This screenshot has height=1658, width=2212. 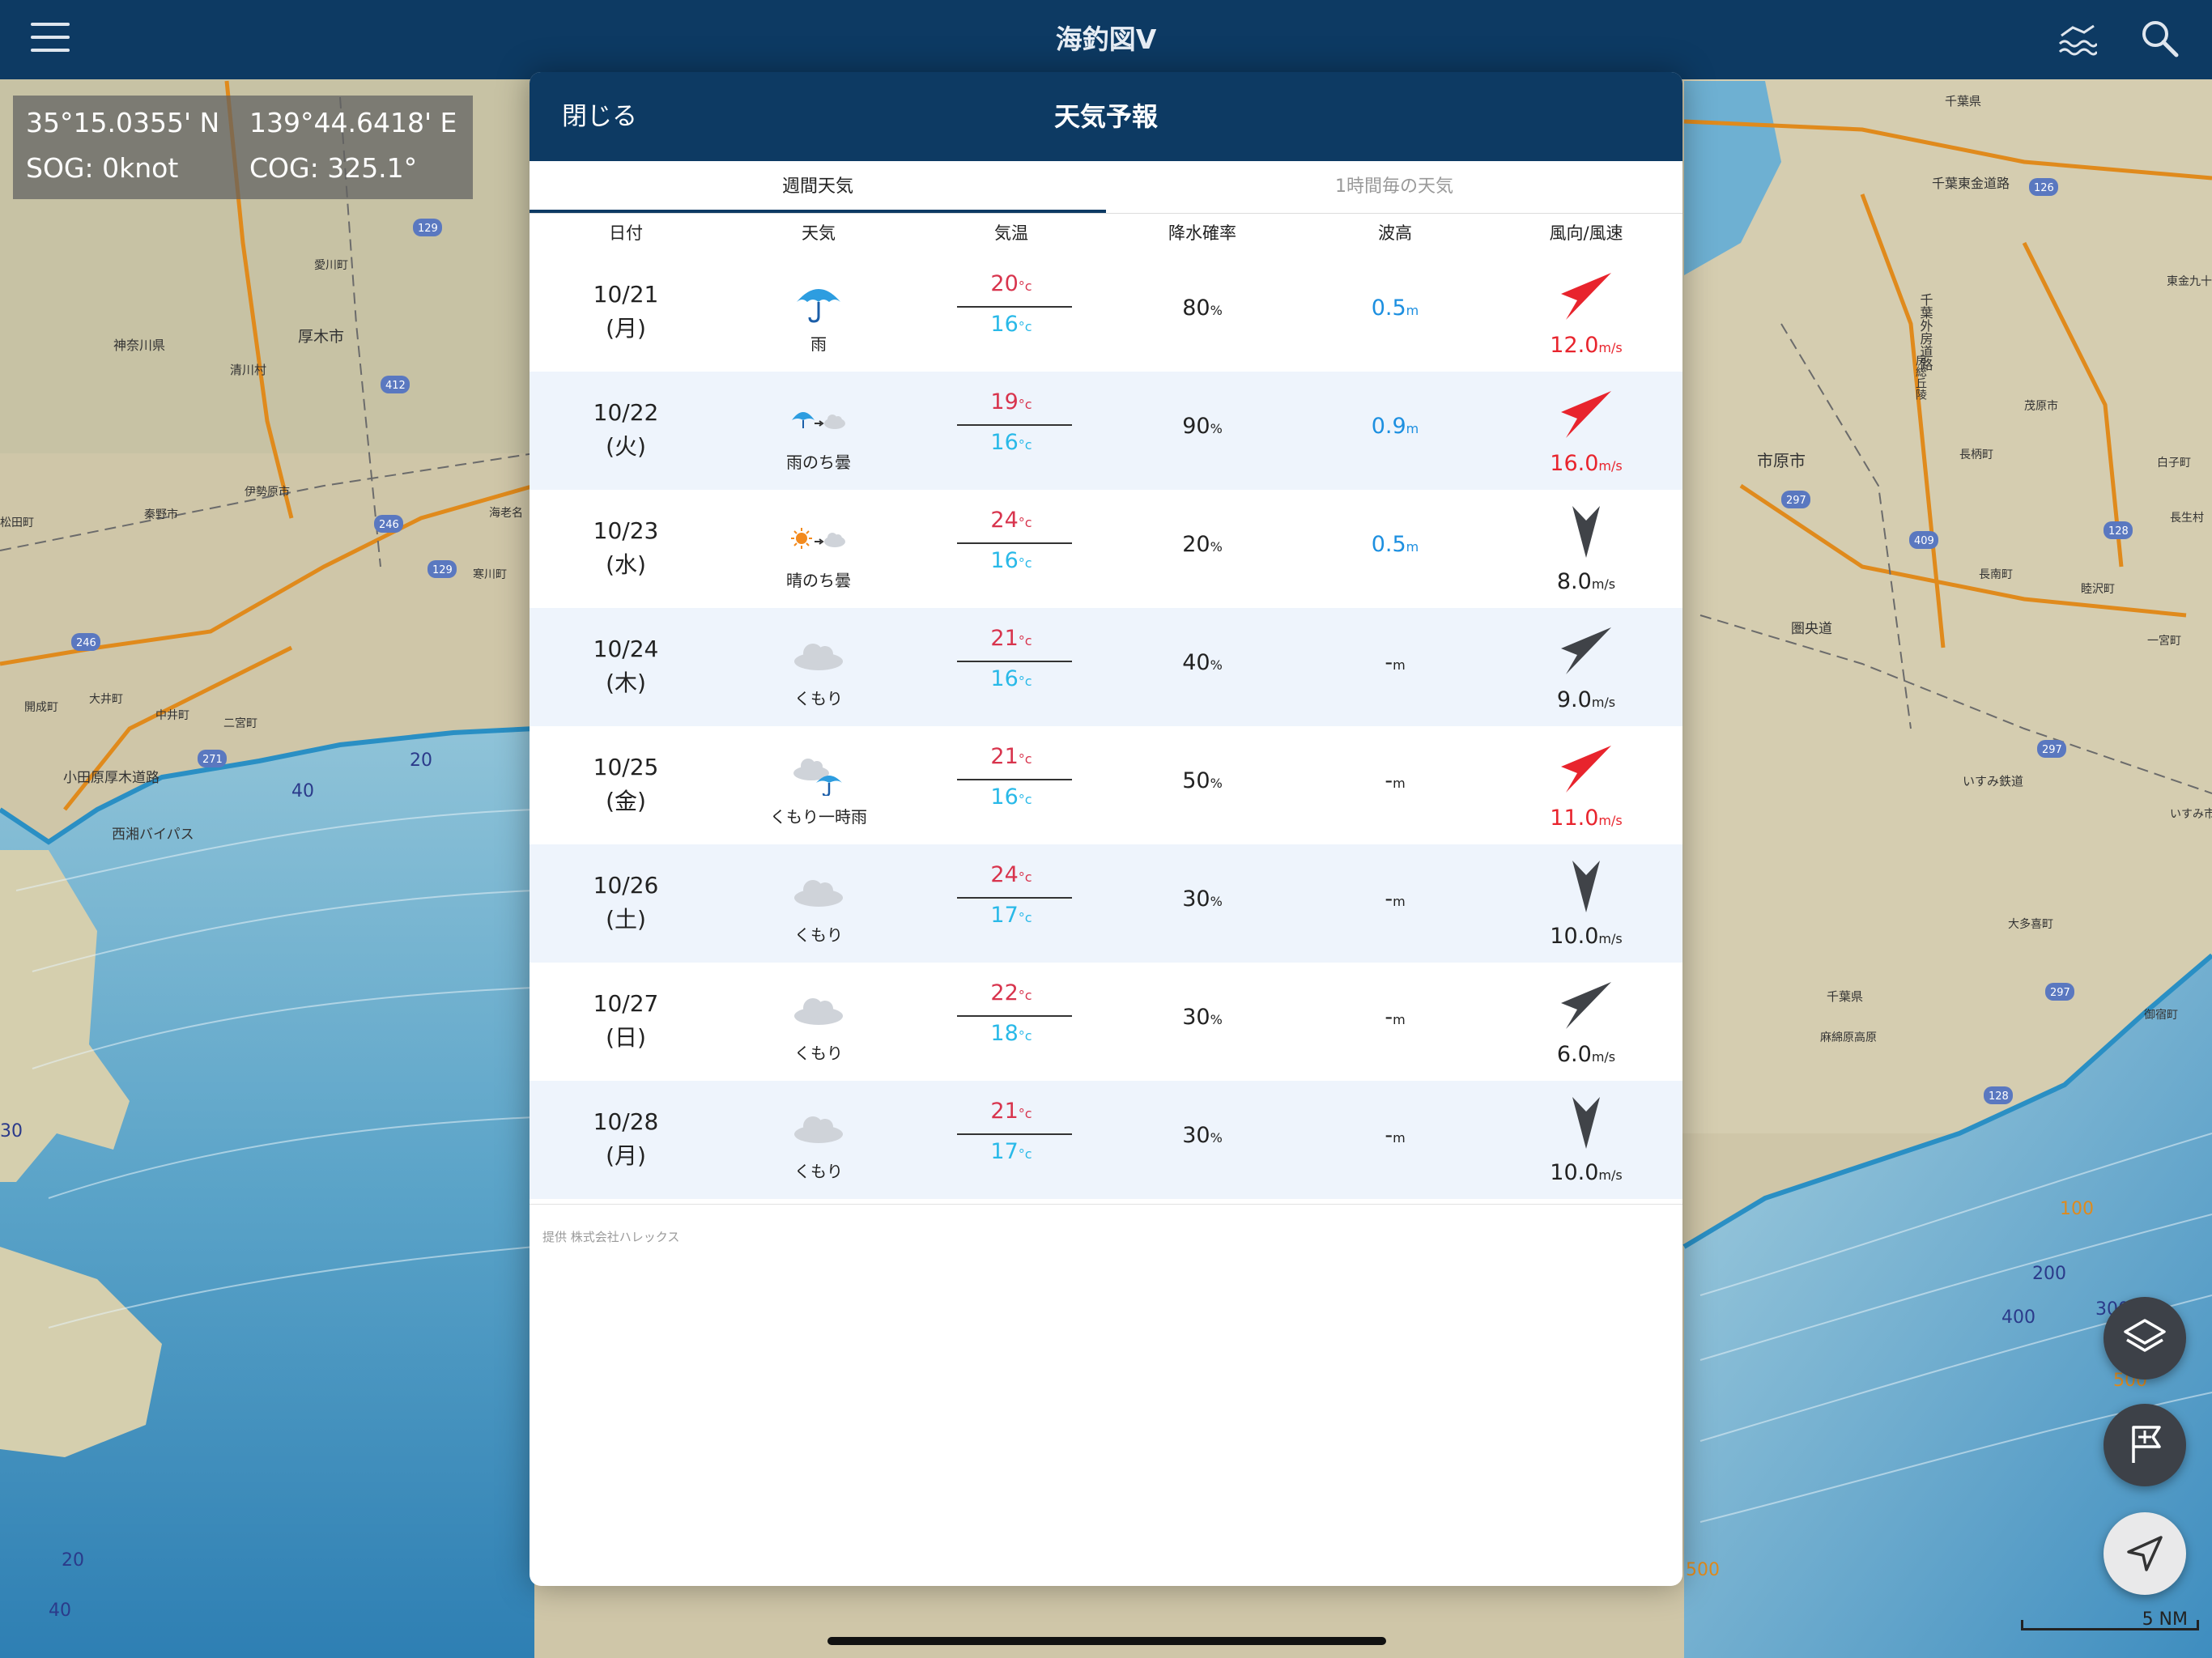 I want to click on current-location-button, so click(x=2145, y=1553).